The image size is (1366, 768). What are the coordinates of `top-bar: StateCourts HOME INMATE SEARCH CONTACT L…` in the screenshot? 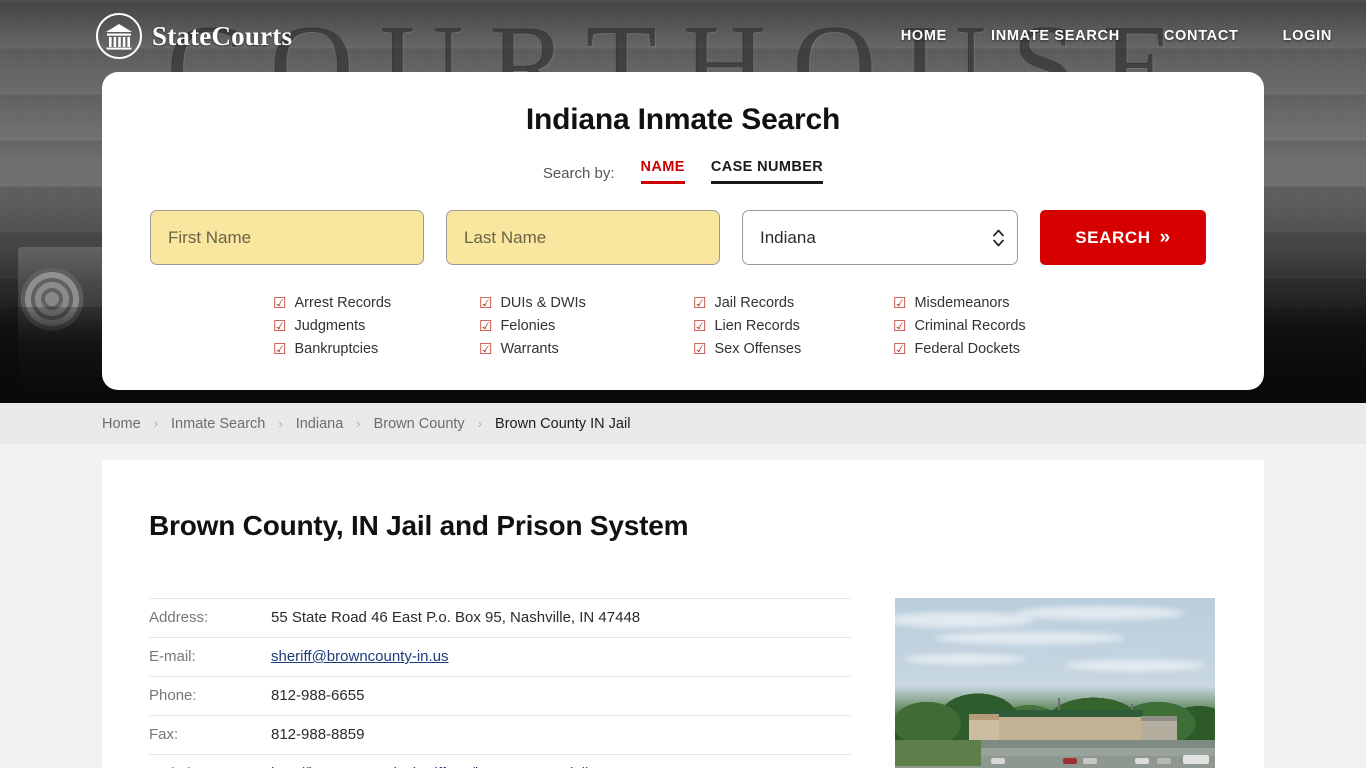 It's located at (683, 36).